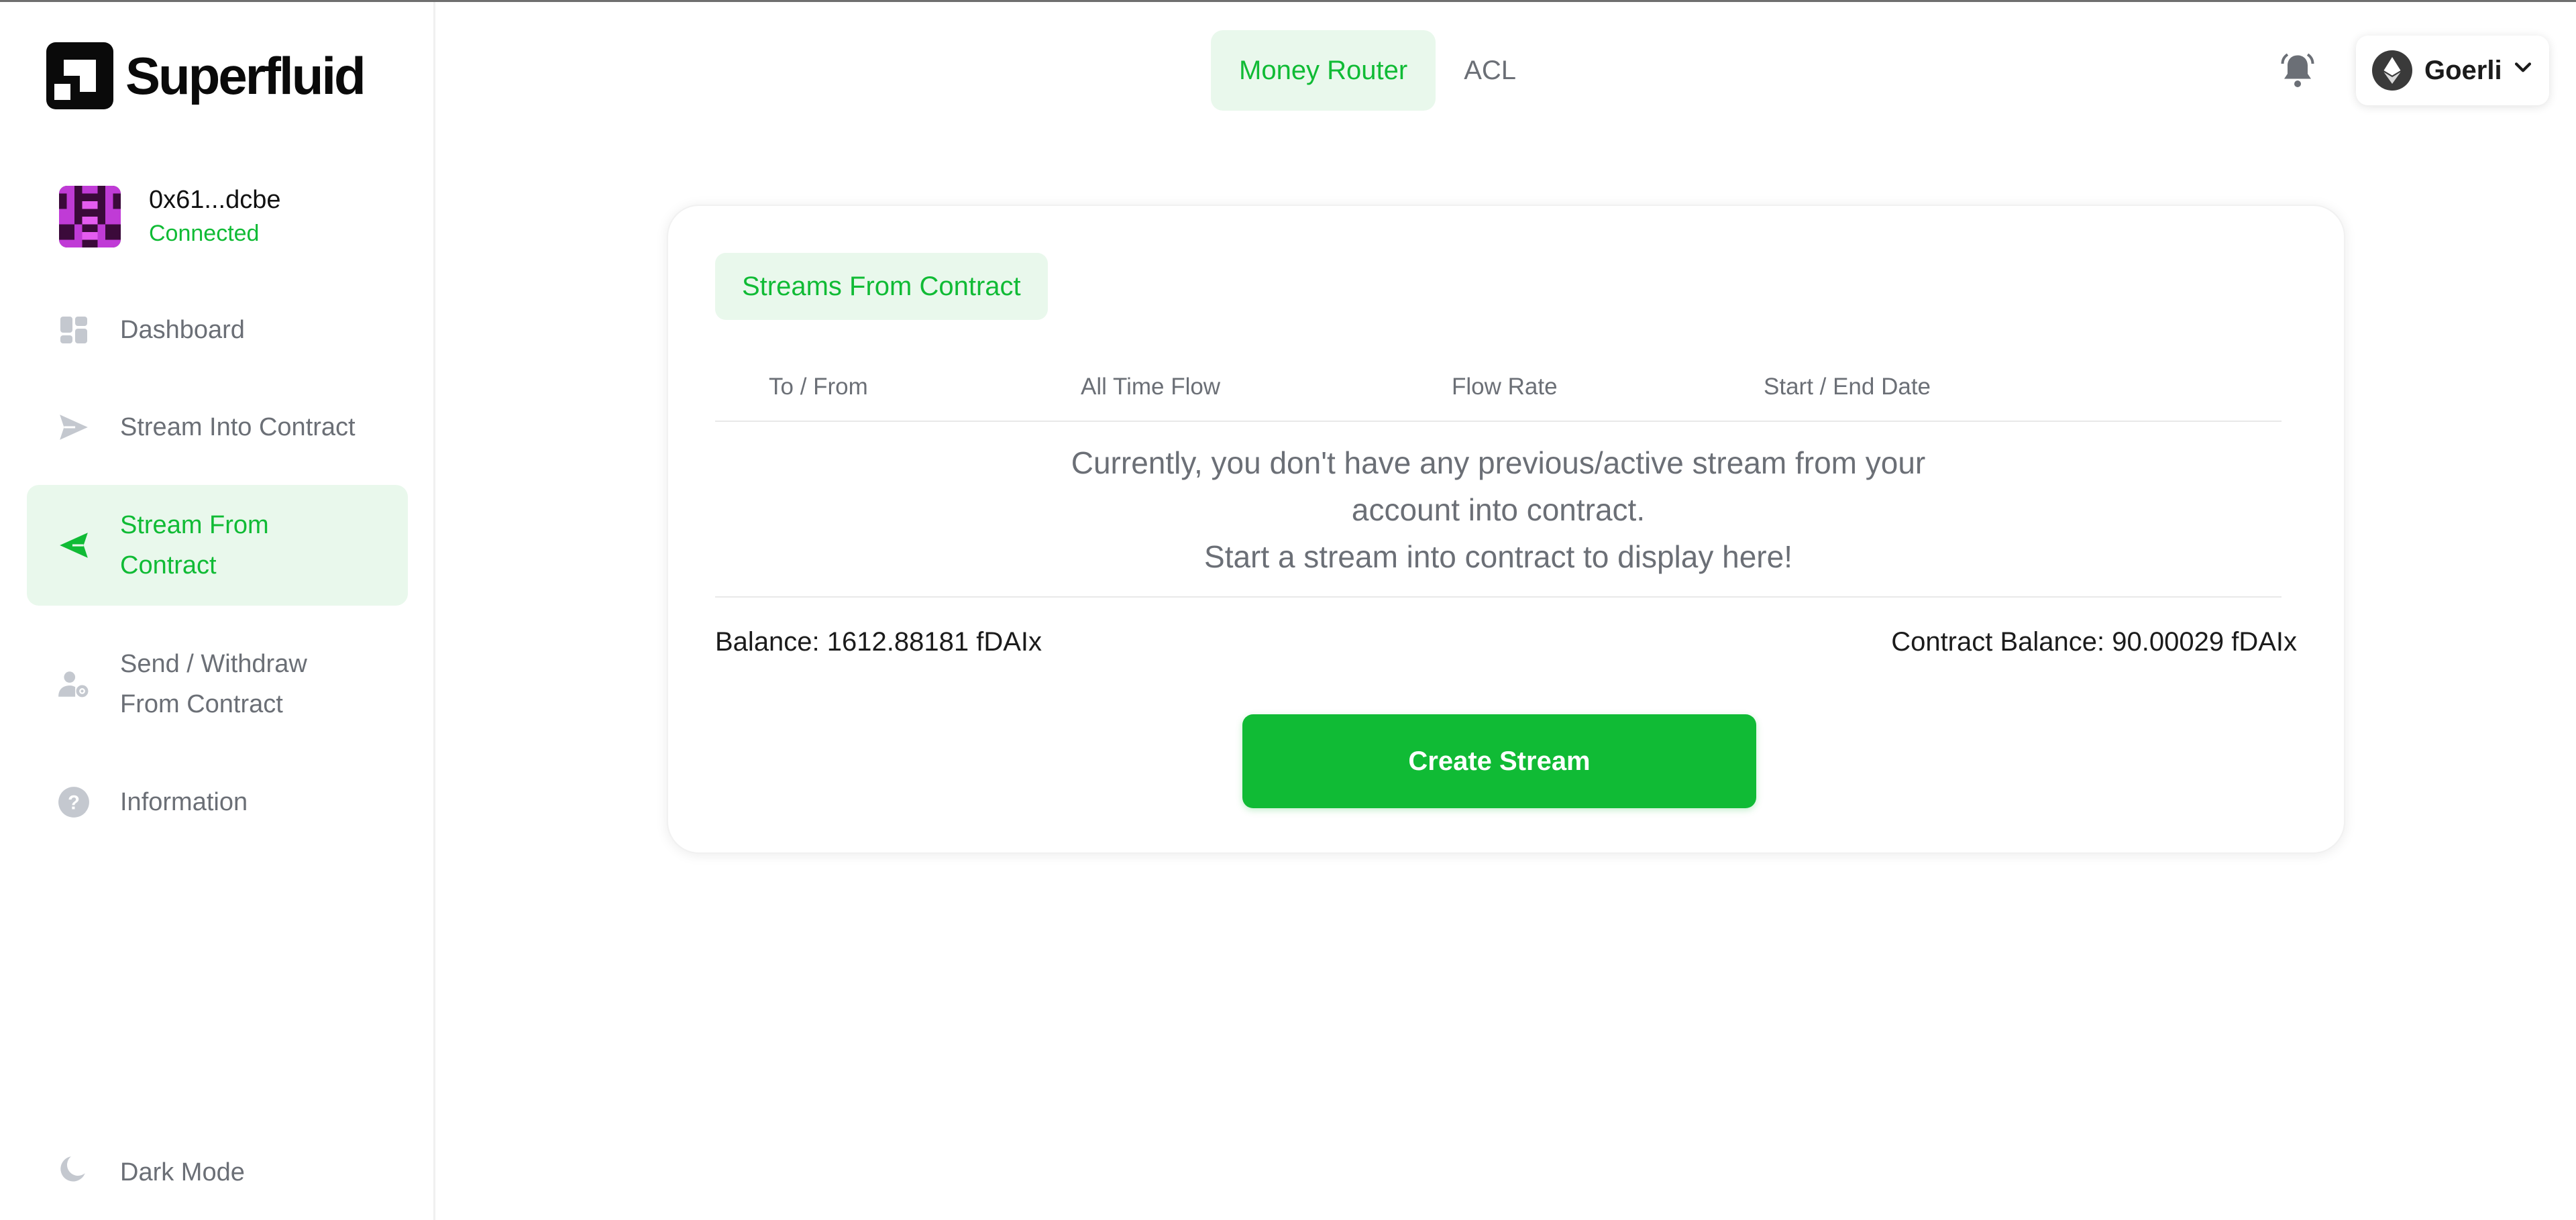  I want to click on dark-mode-label: Dark Mode, so click(182, 1172).